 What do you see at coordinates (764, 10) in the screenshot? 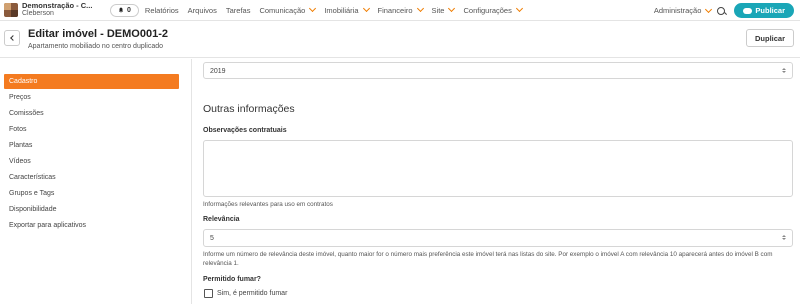
I see `publish-button: Publicar` at bounding box center [764, 10].